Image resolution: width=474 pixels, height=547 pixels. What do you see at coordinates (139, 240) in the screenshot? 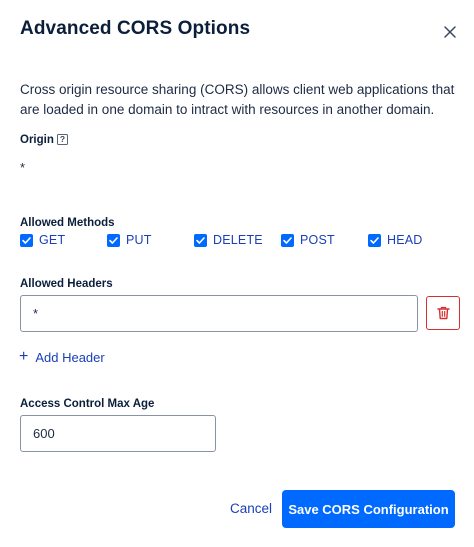
I see `method-label: PUT` at bounding box center [139, 240].